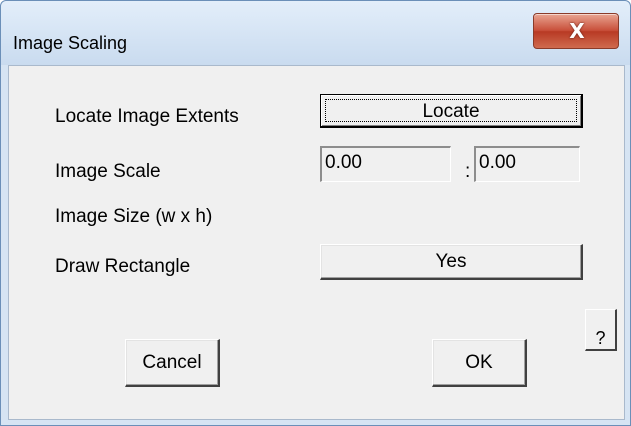 The image size is (631, 426). Describe the element at coordinates (527, 164) in the screenshot. I see `scale-right-field: 0.00` at that location.